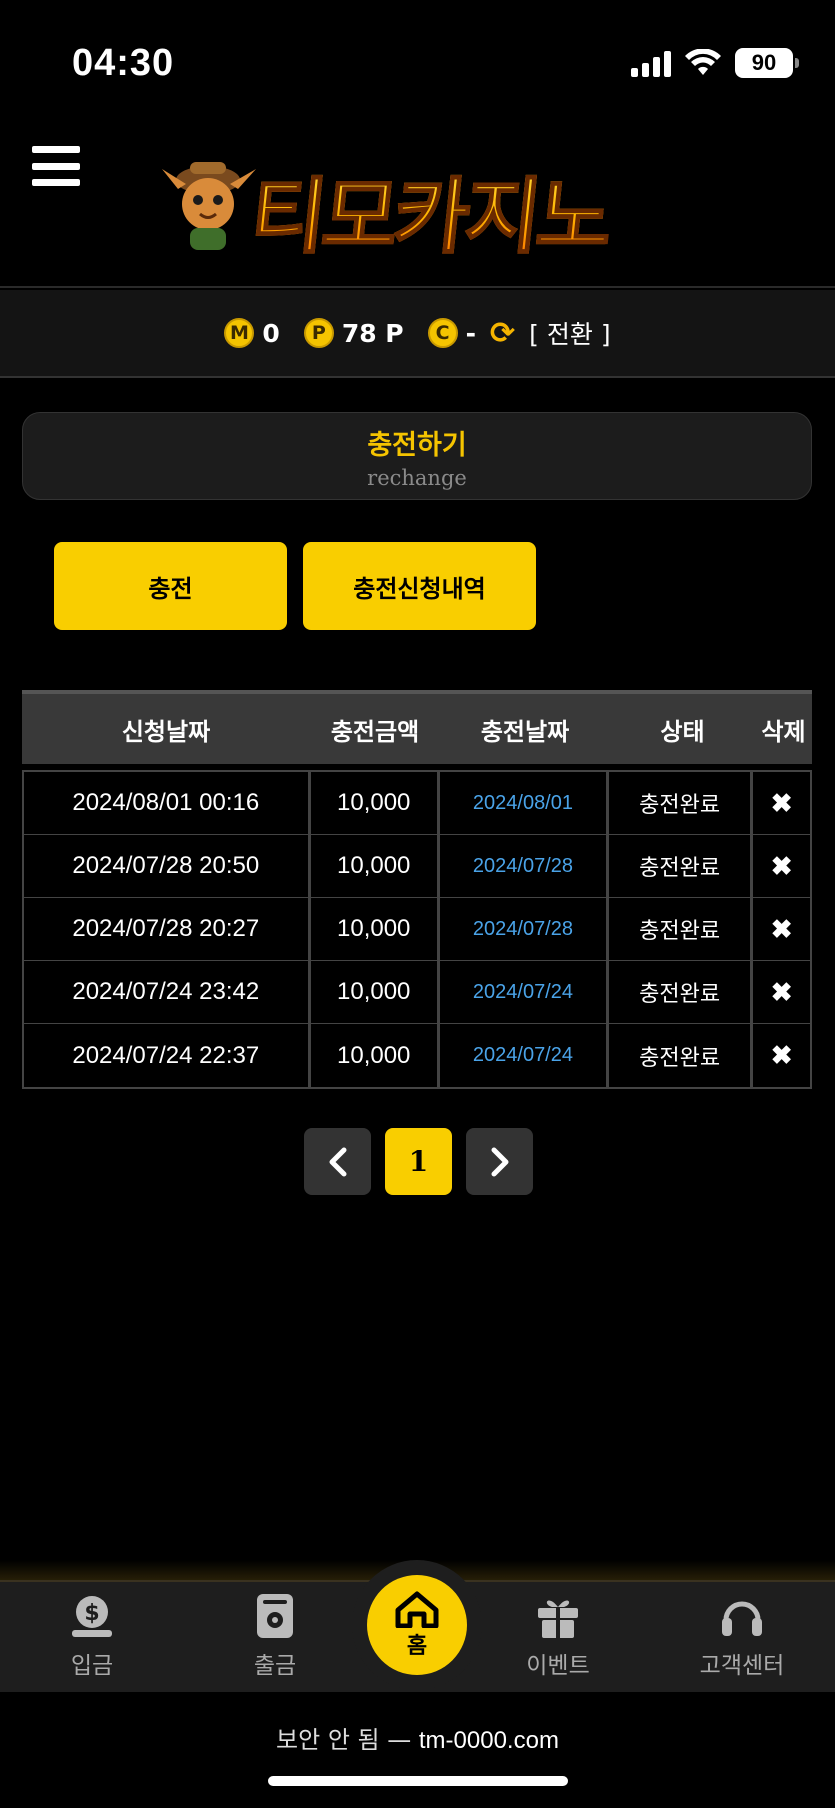  I want to click on page-title: 충전하기, so click(417, 445).